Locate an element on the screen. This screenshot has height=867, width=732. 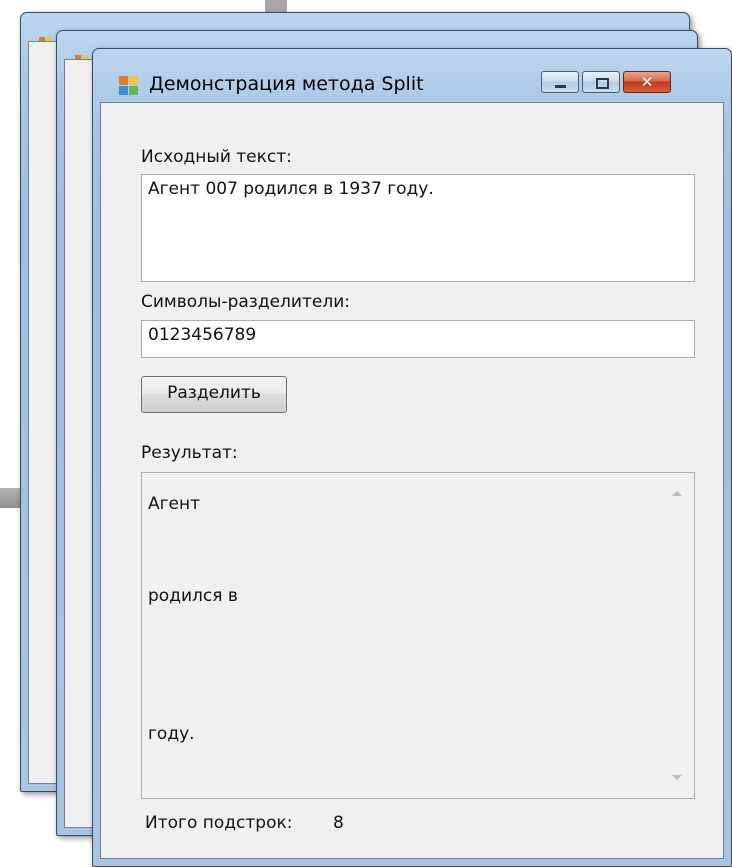
scroll-down-icon is located at coordinates (677, 777).